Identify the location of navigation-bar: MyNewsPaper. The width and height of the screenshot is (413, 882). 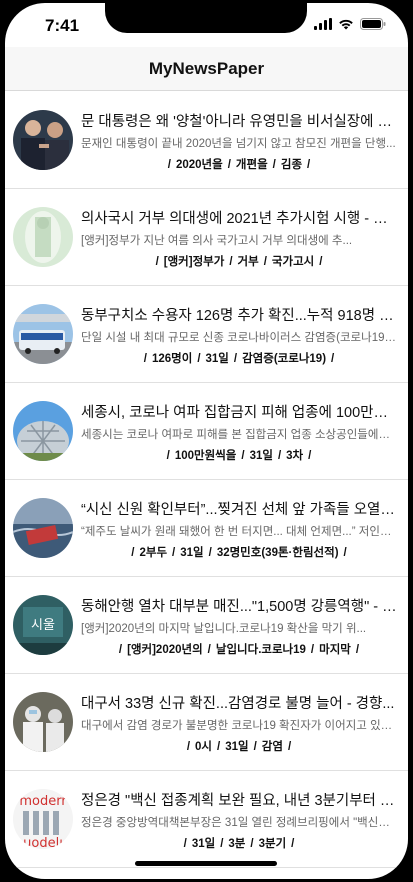
(206, 69).